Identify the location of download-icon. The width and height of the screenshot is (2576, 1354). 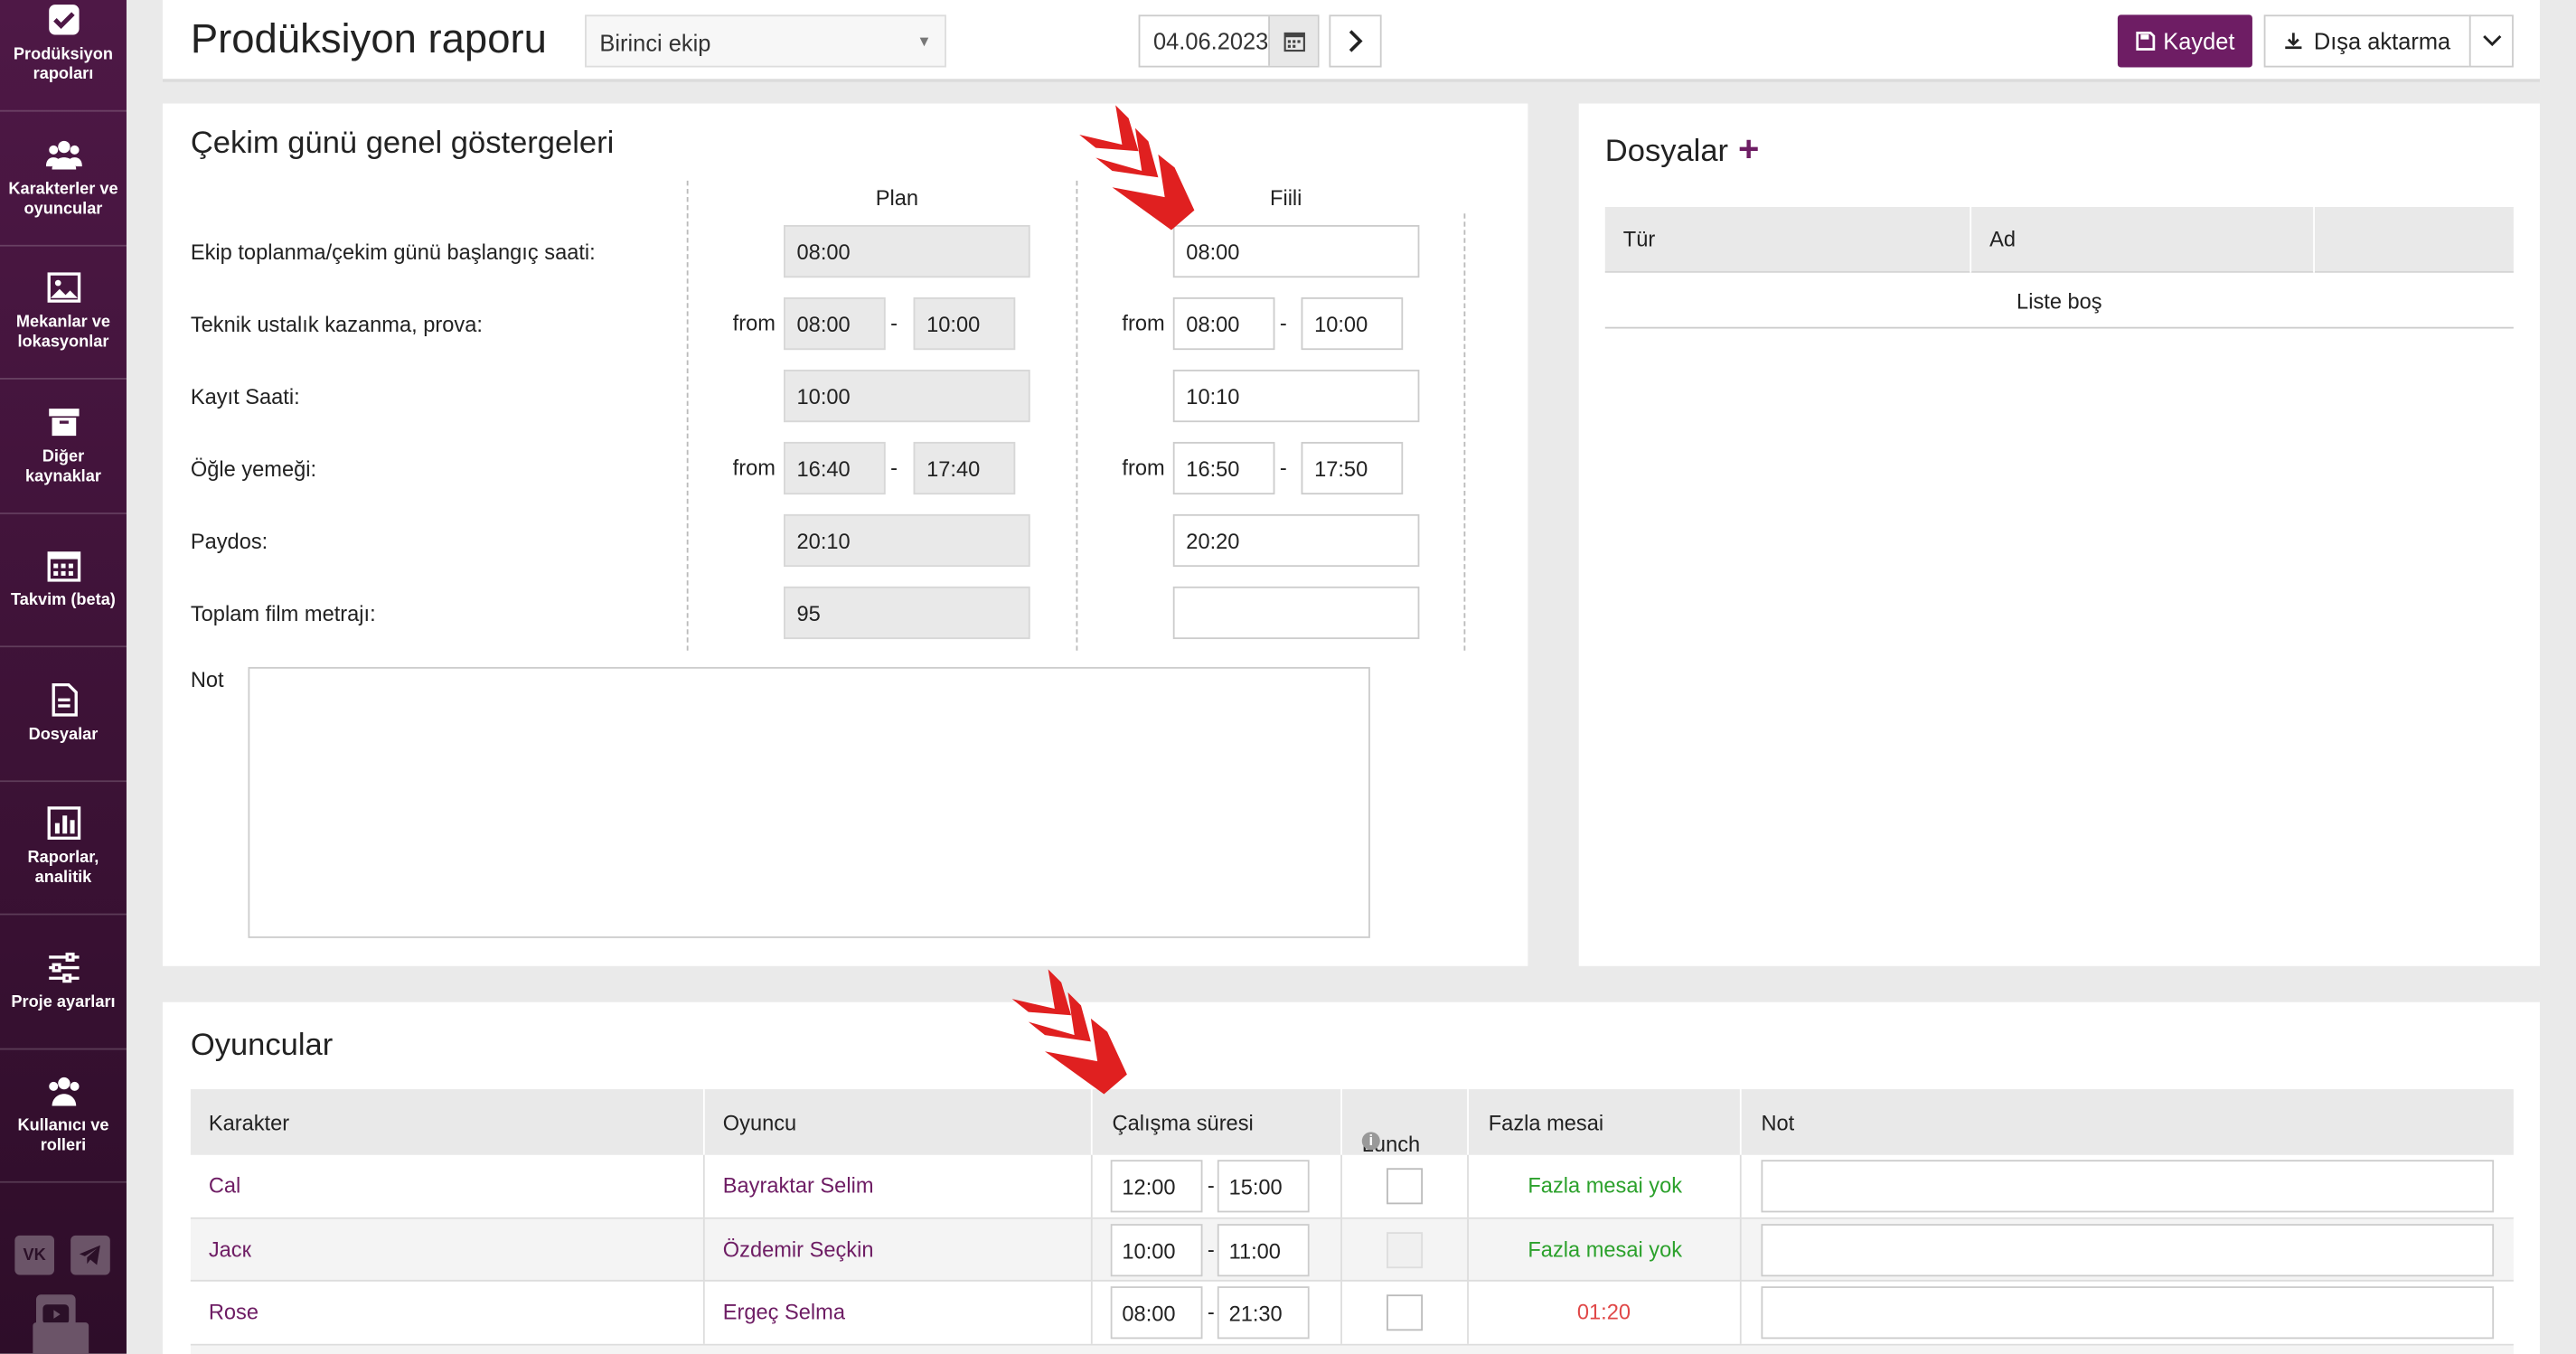
(2294, 41).